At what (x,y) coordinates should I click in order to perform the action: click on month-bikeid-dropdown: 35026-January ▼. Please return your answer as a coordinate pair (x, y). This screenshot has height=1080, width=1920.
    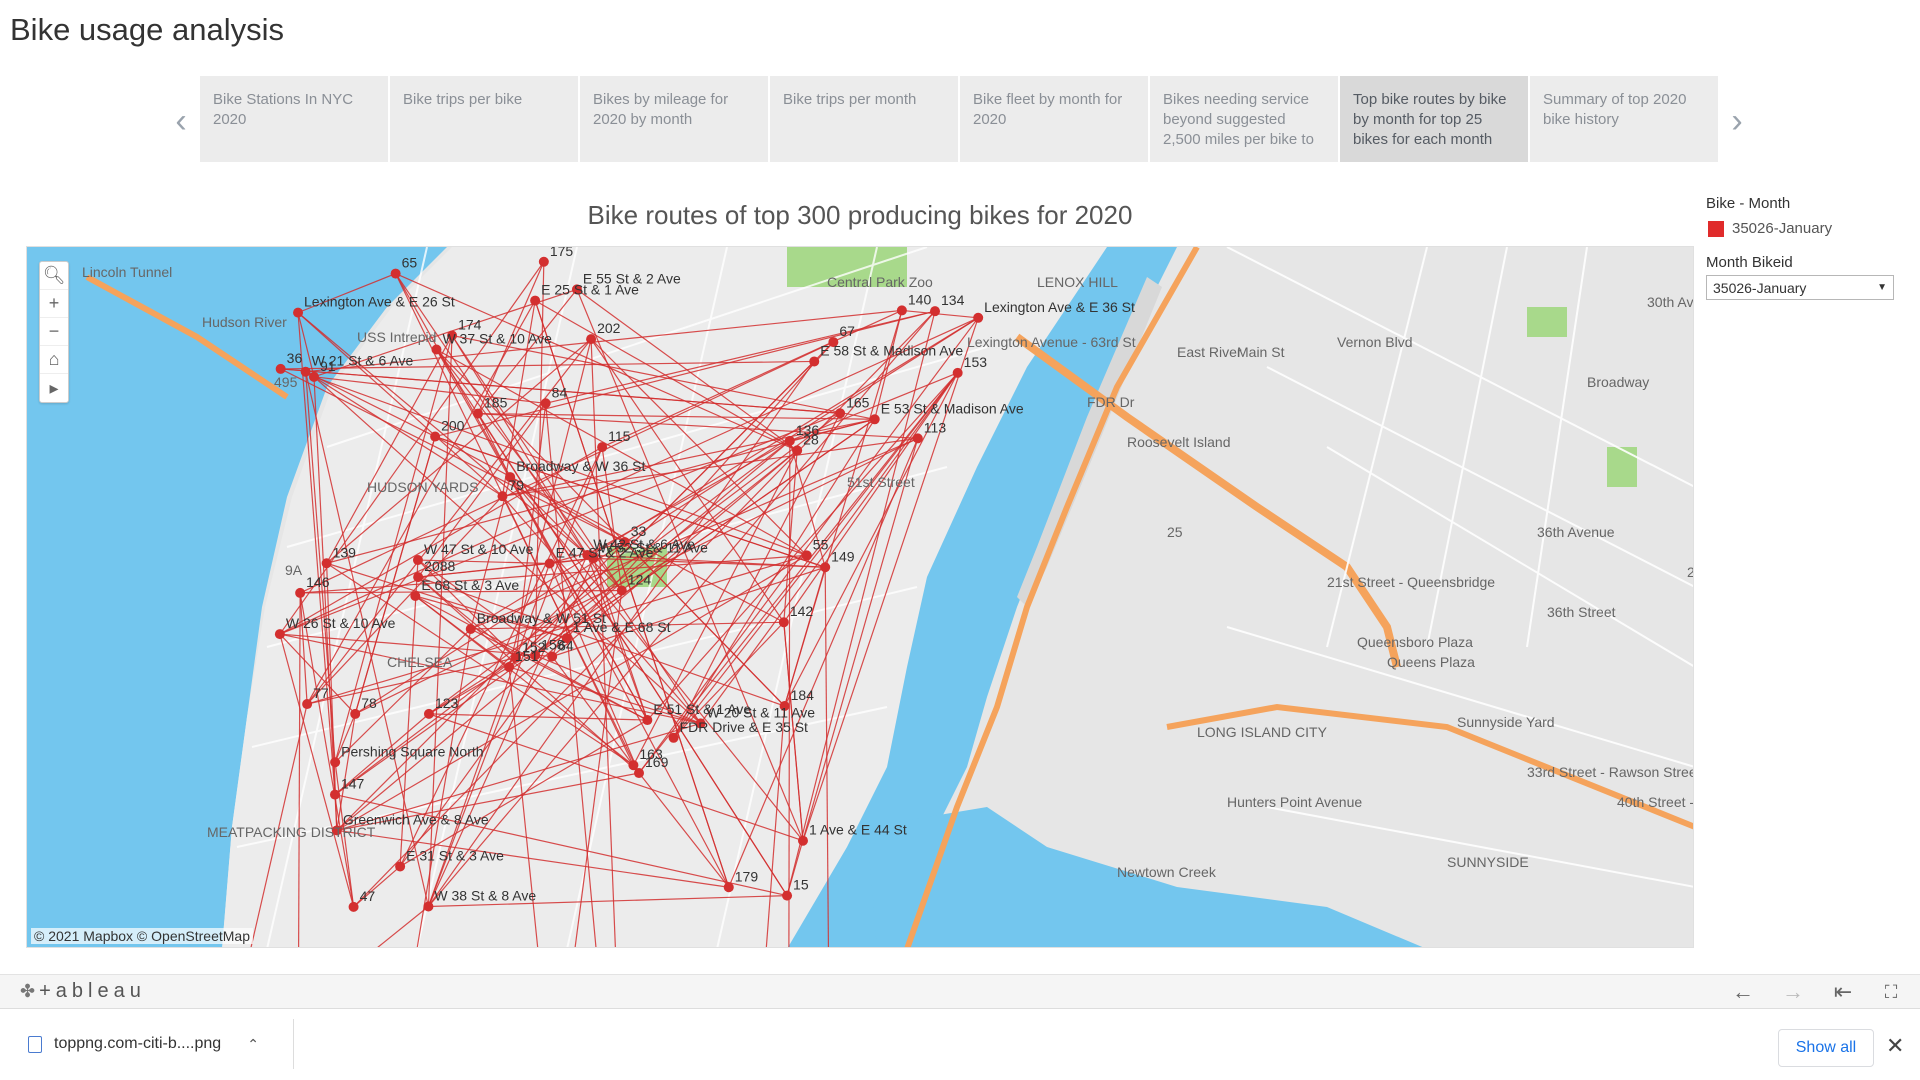
    Looking at the image, I should click on (1800, 287).